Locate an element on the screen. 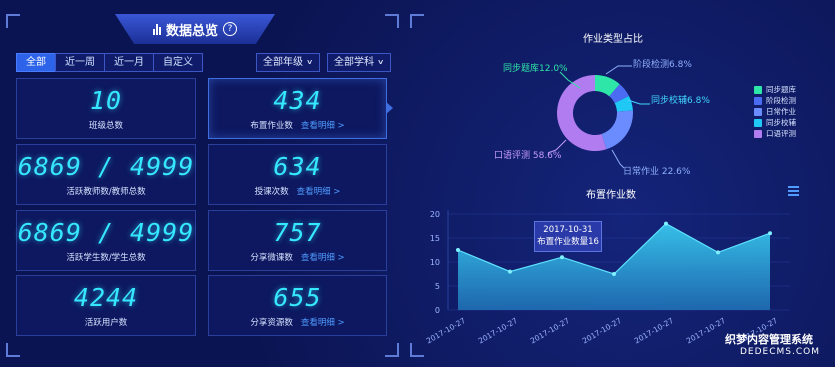 The image size is (835, 367). chart-tooltip: 2017-10-31 布置作业数量16 is located at coordinates (568, 236).